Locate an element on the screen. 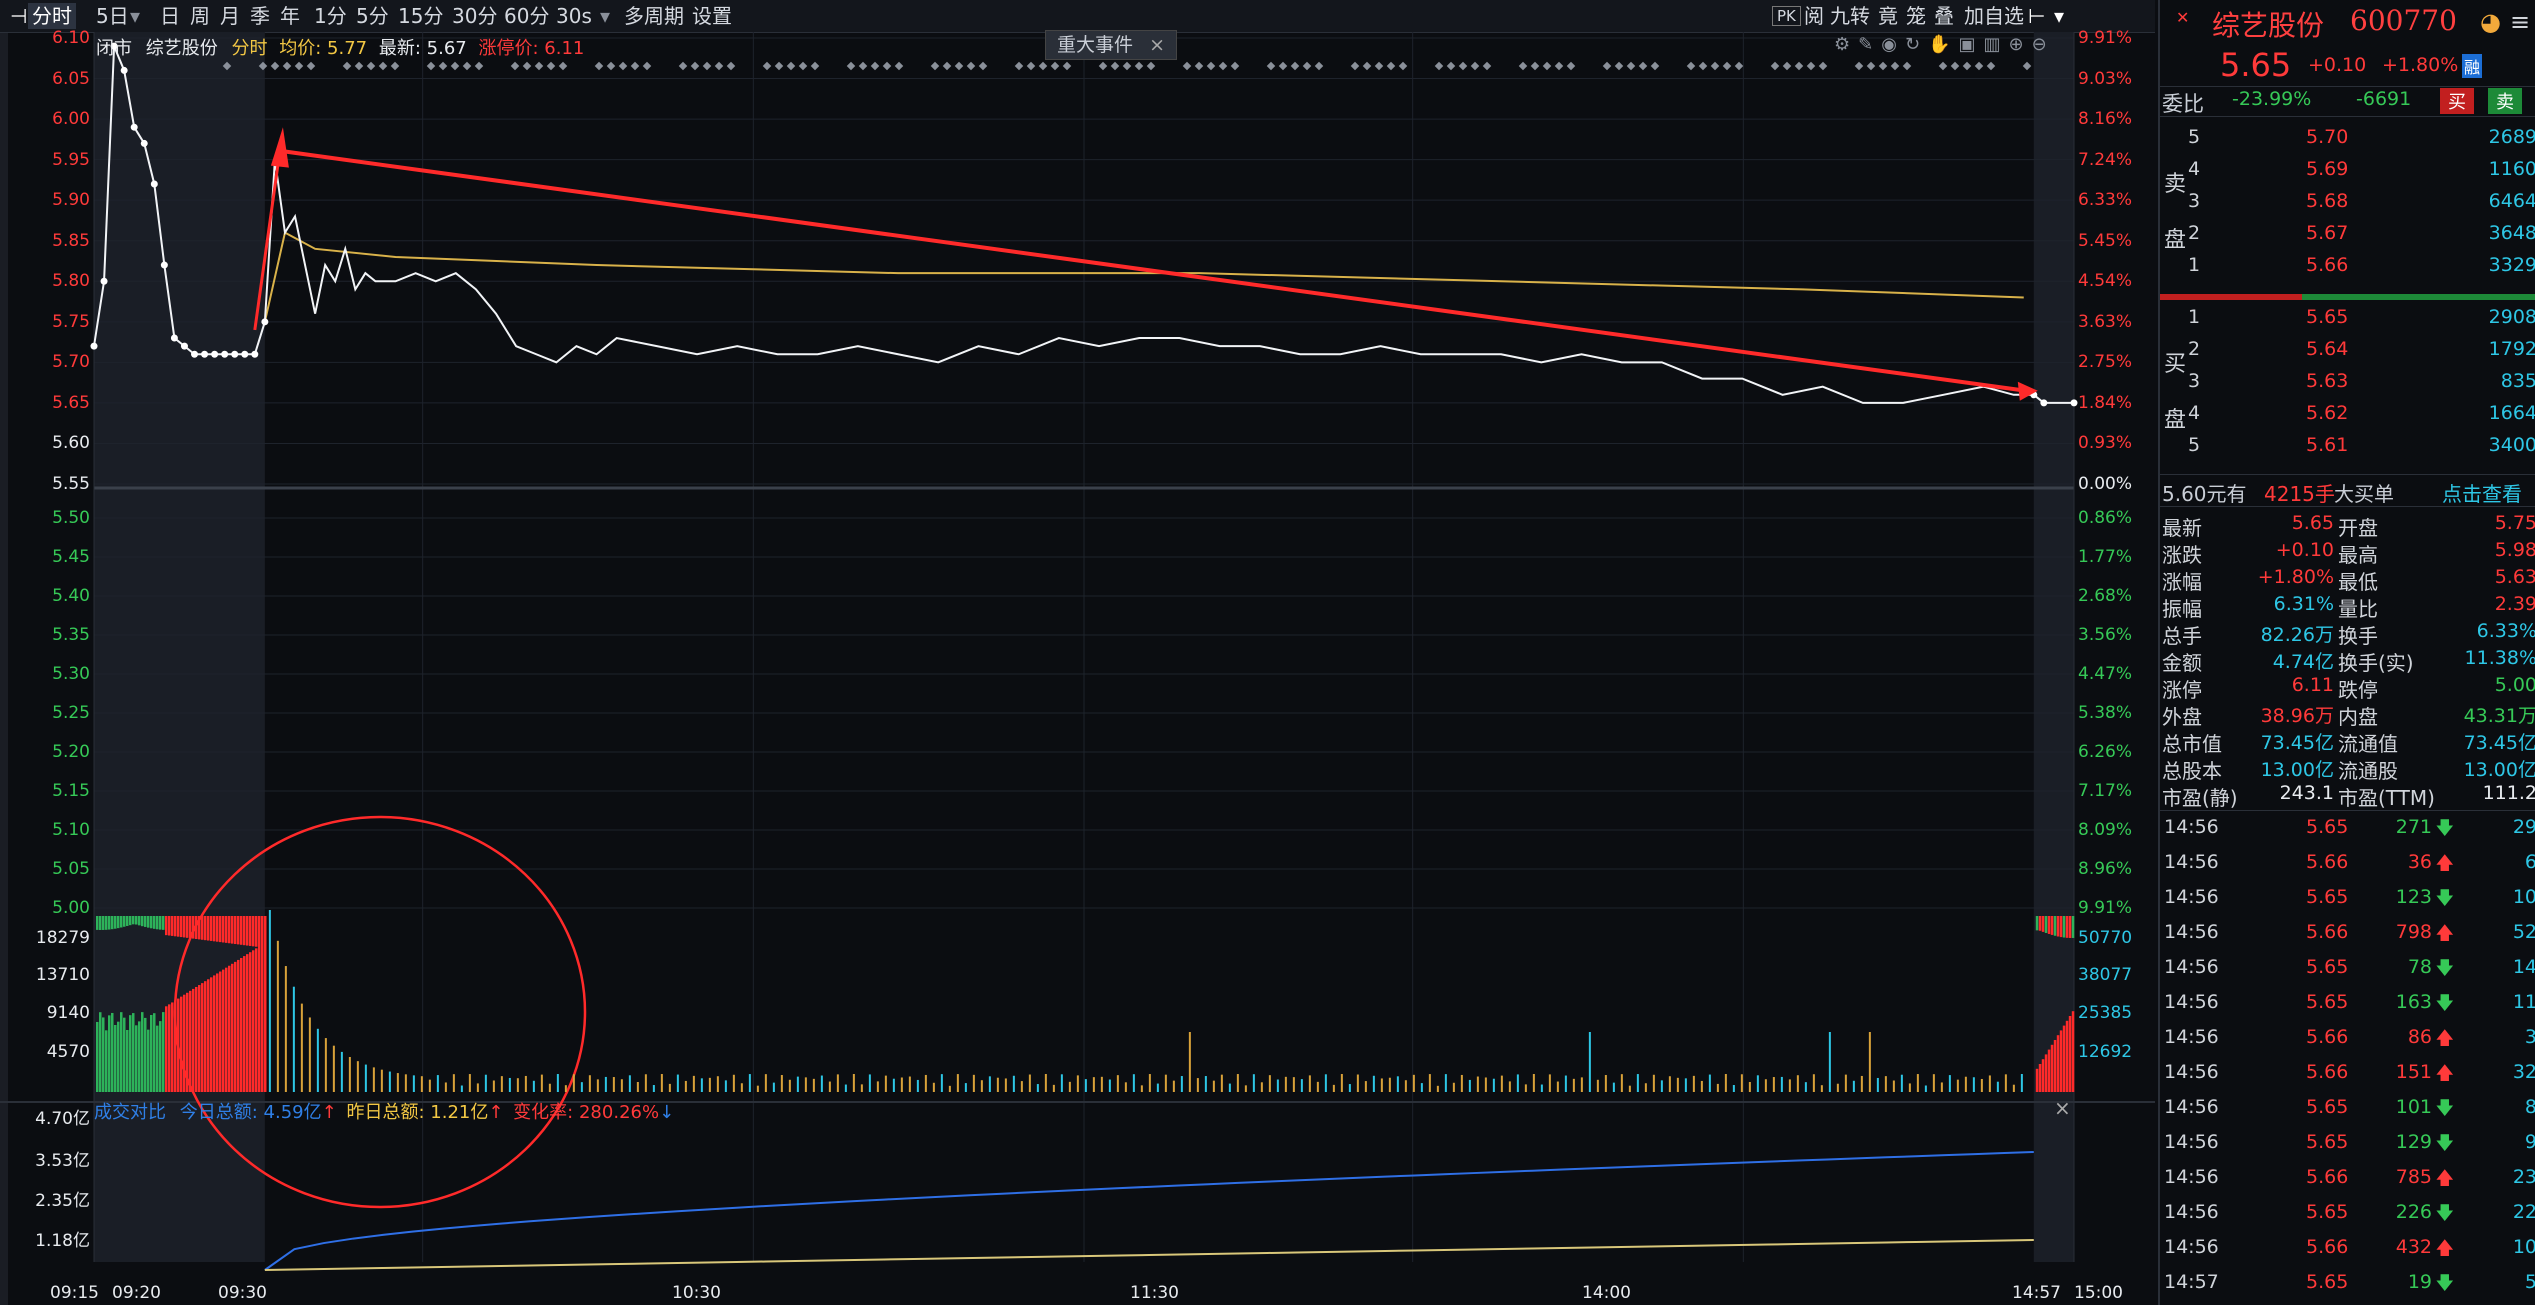 This screenshot has height=1305, width=2535. tab-day: 日 is located at coordinates (170, 16).